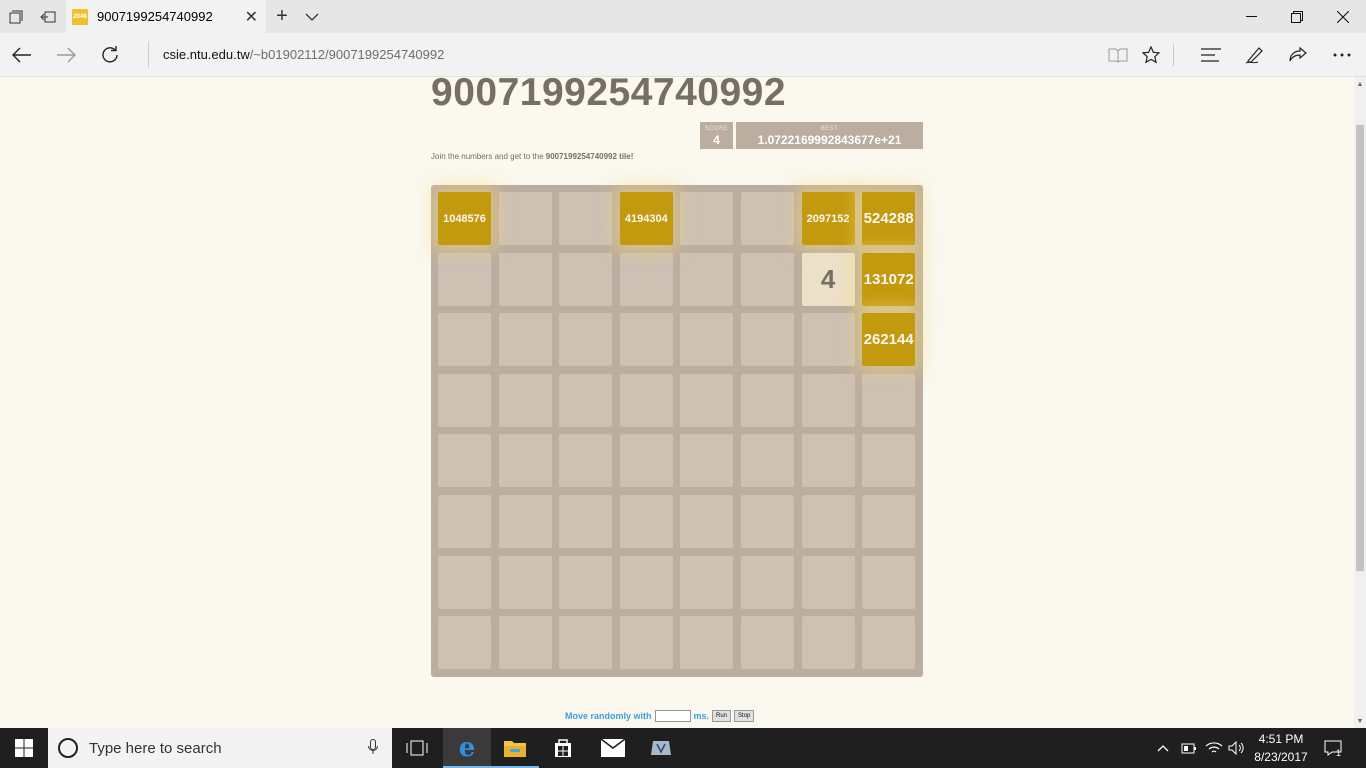 The height and width of the screenshot is (768, 1366). Describe the element at coordinates (206, 54) in the screenshot. I see `url-host: csie.ntu.edu.tw` at that location.